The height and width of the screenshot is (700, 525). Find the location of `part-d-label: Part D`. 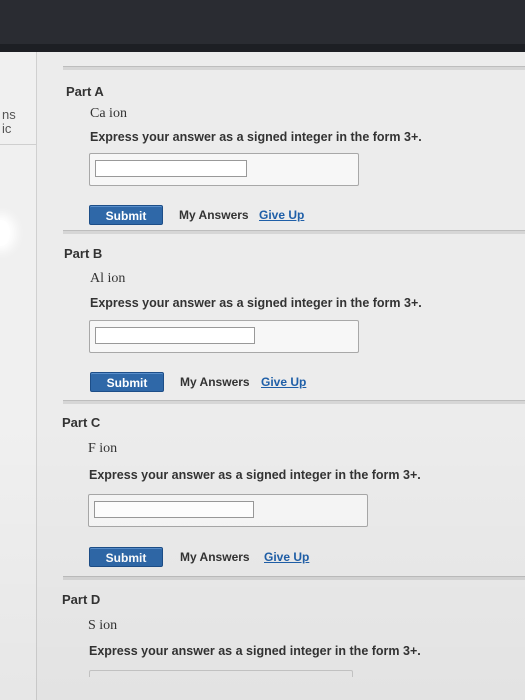

part-d-label: Part D is located at coordinates (81, 599).